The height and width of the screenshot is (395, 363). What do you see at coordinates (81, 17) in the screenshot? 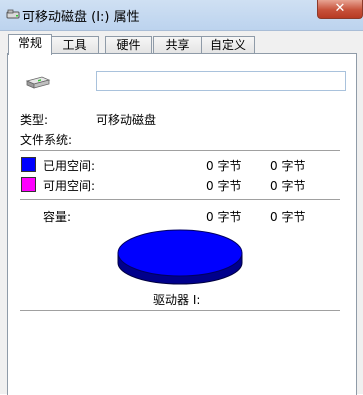
I see `window-title: 可移动磁盘 (I:) 属性` at bounding box center [81, 17].